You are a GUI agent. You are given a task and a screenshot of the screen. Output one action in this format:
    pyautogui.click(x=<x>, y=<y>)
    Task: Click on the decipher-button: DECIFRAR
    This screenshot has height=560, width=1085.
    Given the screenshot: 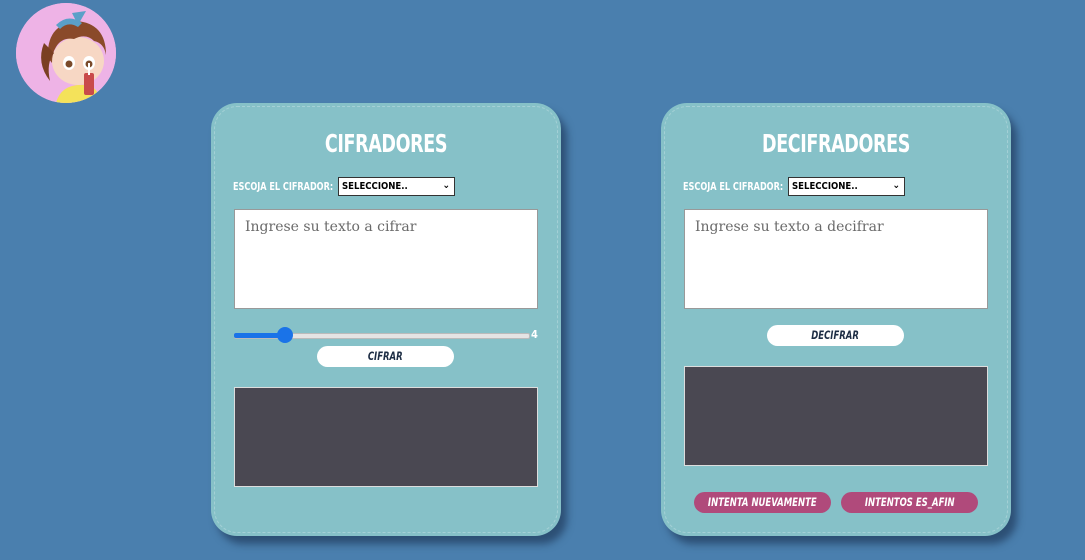 What is the action you would take?
    pyautogui.click(x=835, y=335)
    